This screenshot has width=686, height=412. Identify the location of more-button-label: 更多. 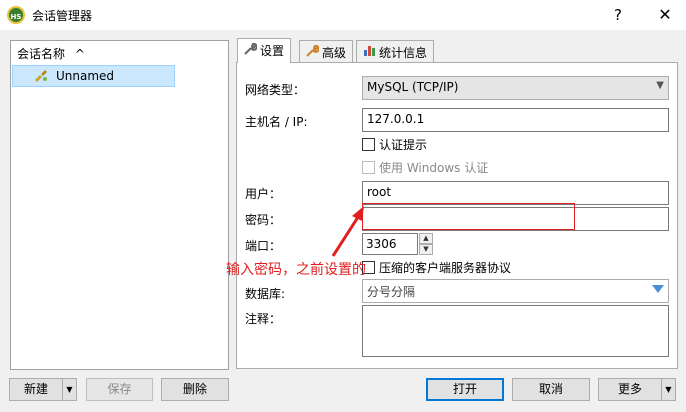
(629, 389).